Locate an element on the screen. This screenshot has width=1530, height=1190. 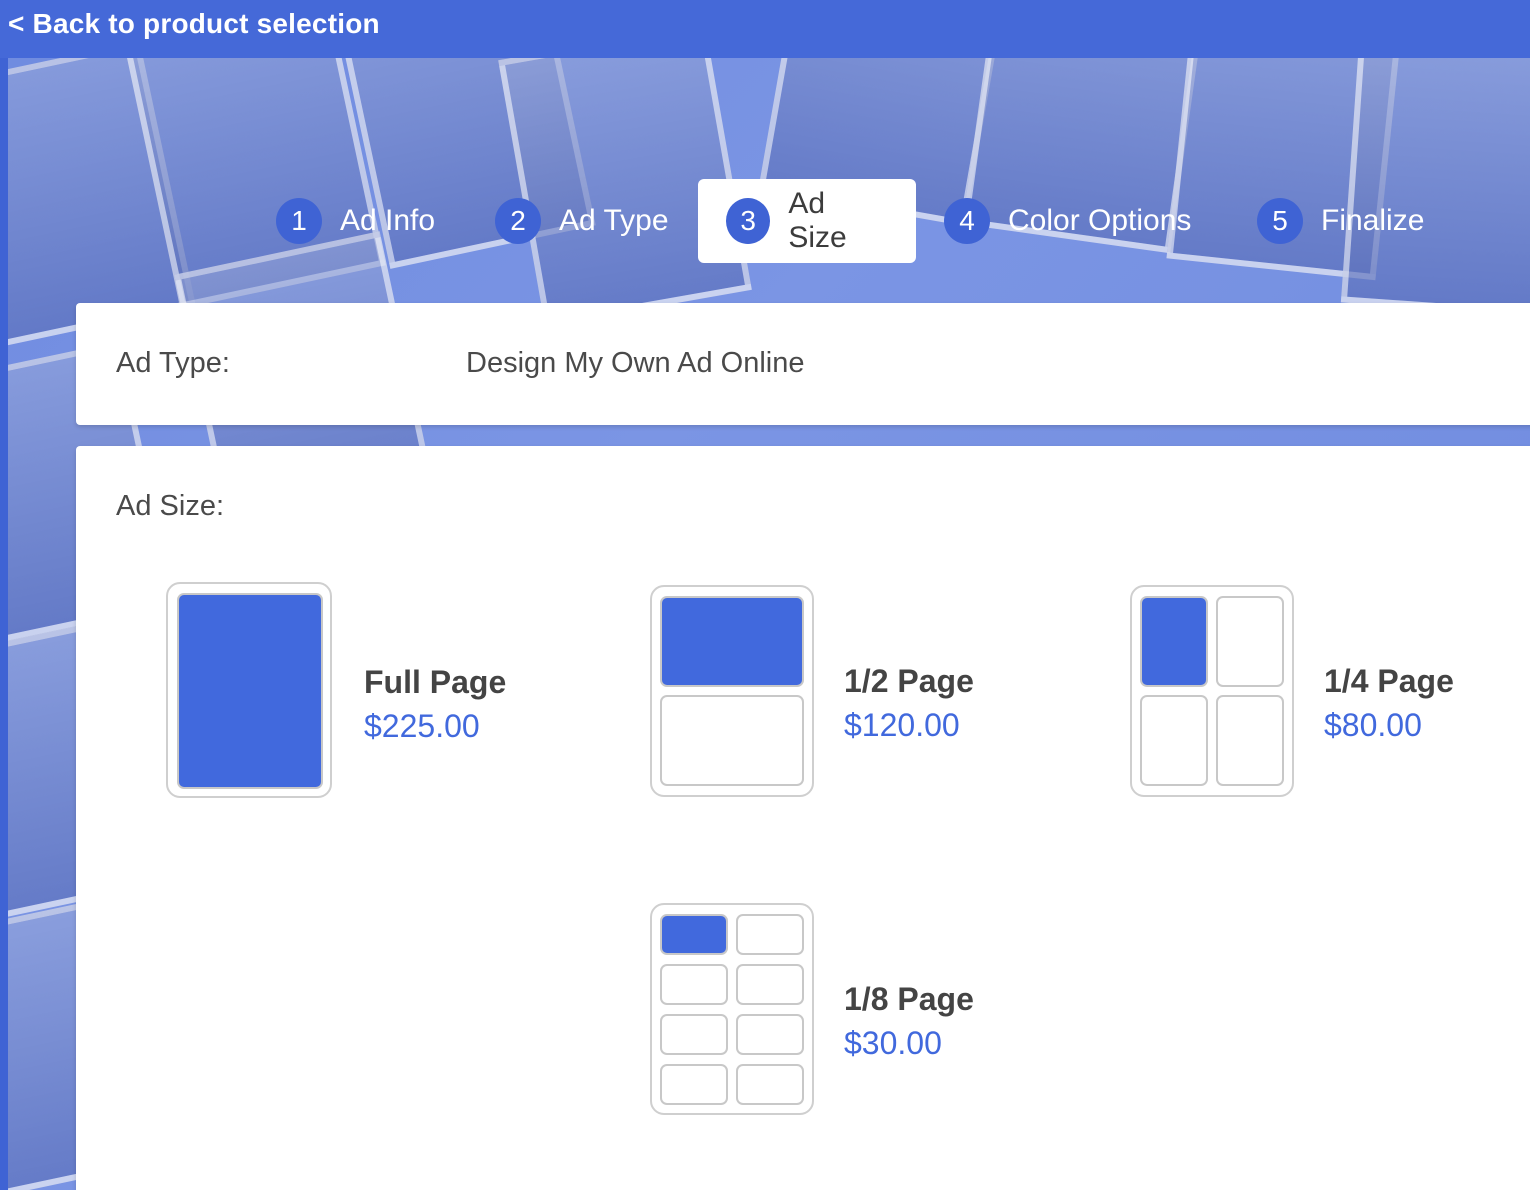
step-ad-type: 2 Ad Type is located at coordinates (582, 221).